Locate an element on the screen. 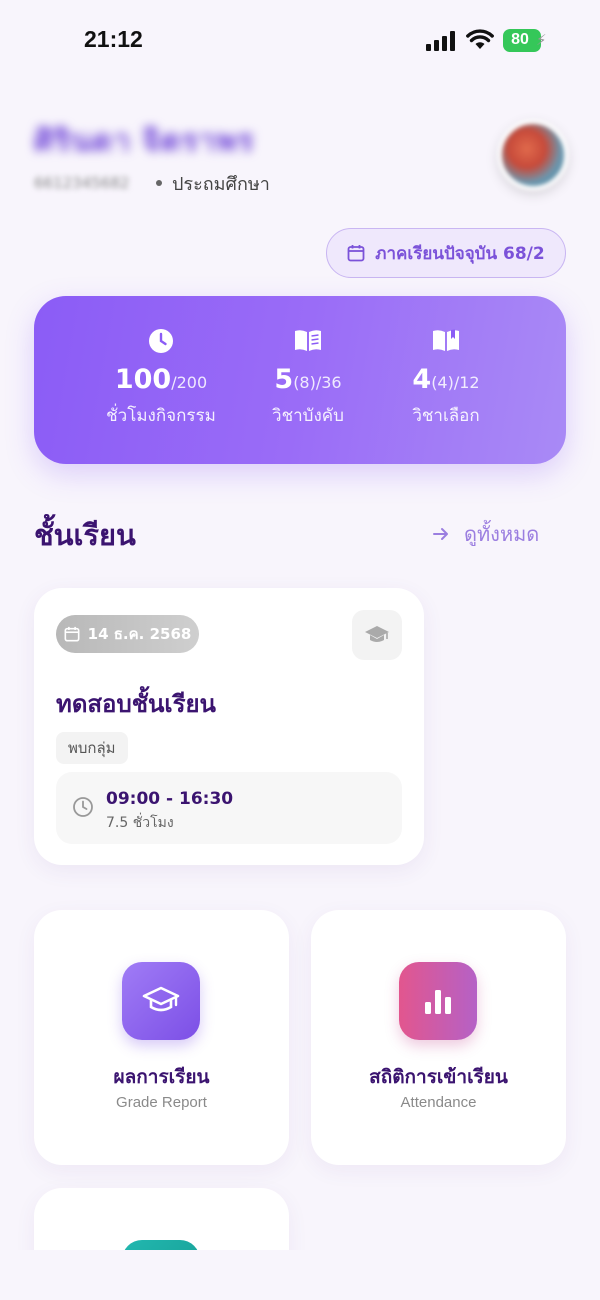 This screenshot has width=600, height=1300. see-all-label: ดูทั้งหมด is located at coordinates (502, 534).